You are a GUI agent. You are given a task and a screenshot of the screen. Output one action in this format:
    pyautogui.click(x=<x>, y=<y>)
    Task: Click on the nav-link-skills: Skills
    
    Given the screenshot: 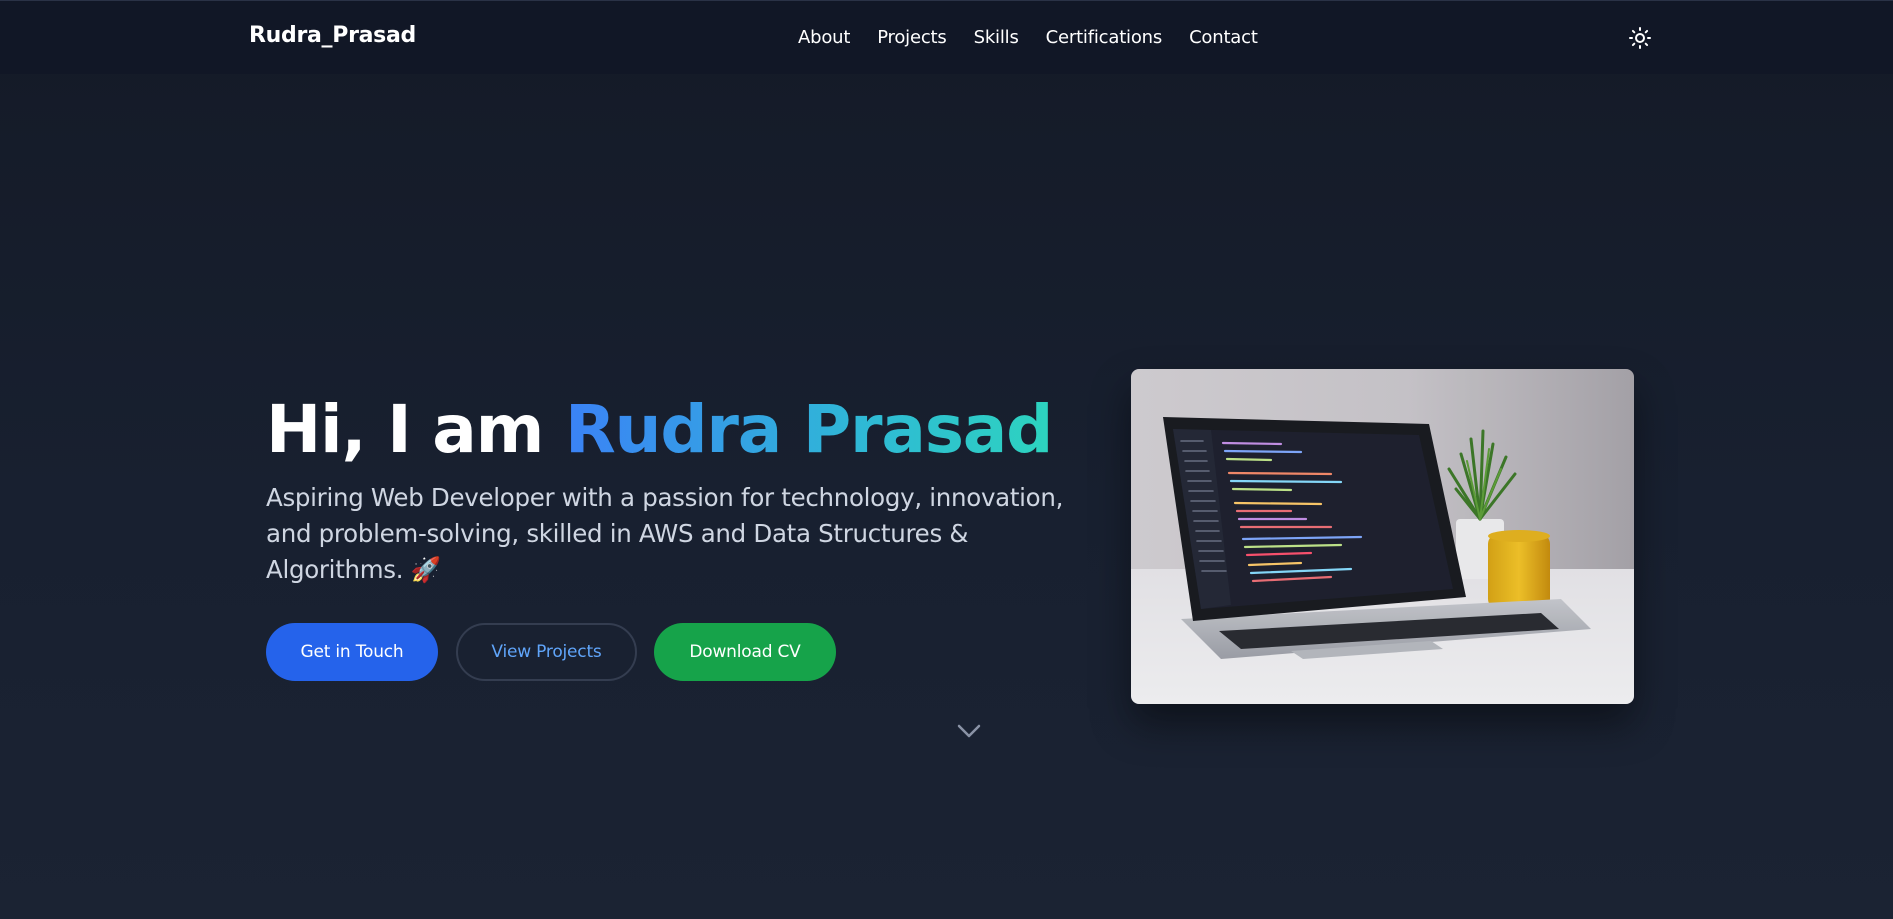 What is the action you would take?
    pyautogui.click(x=996, y=37)
    